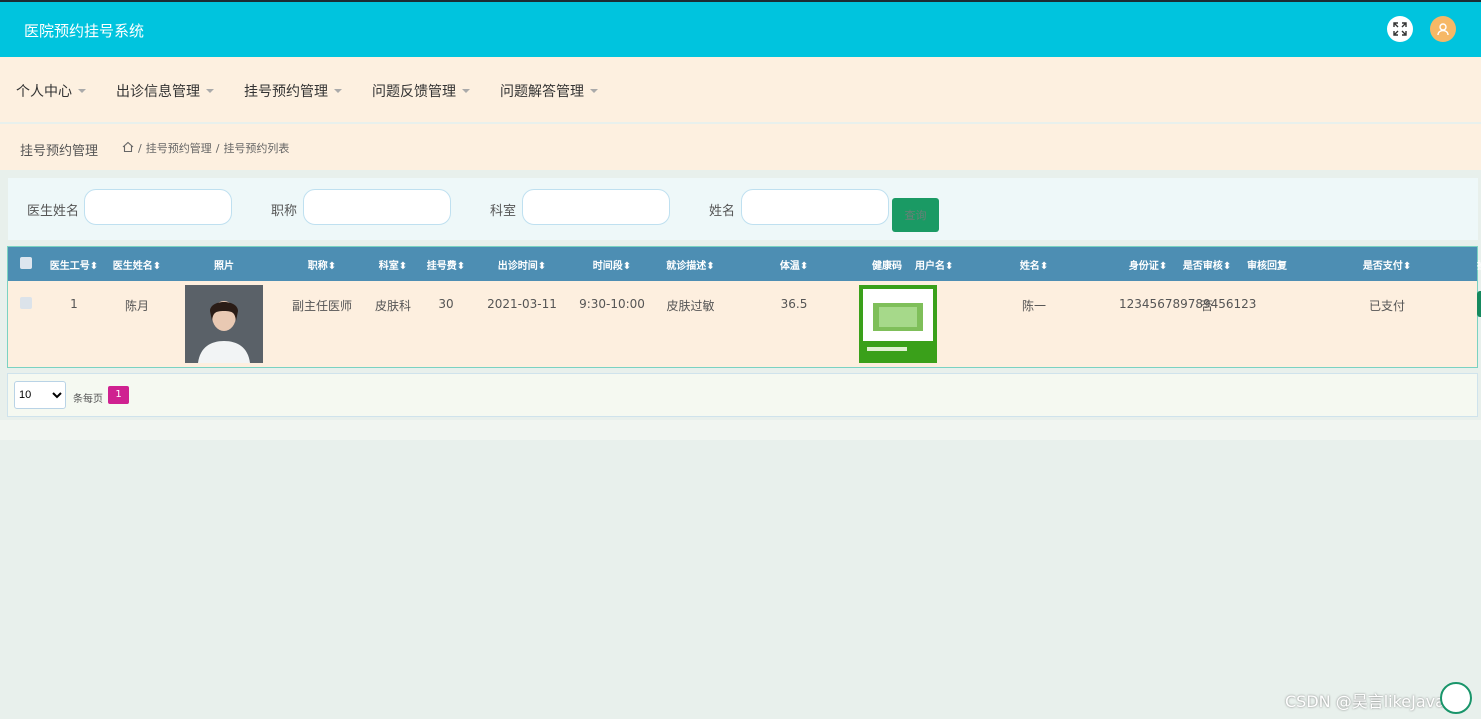 The width and height of the screenshot is (1481, 719). I want to click on breadcrumb-bar: 挂号预约管理 / 挂号预约管理 / 挂号预约列表, so click(740, 147).